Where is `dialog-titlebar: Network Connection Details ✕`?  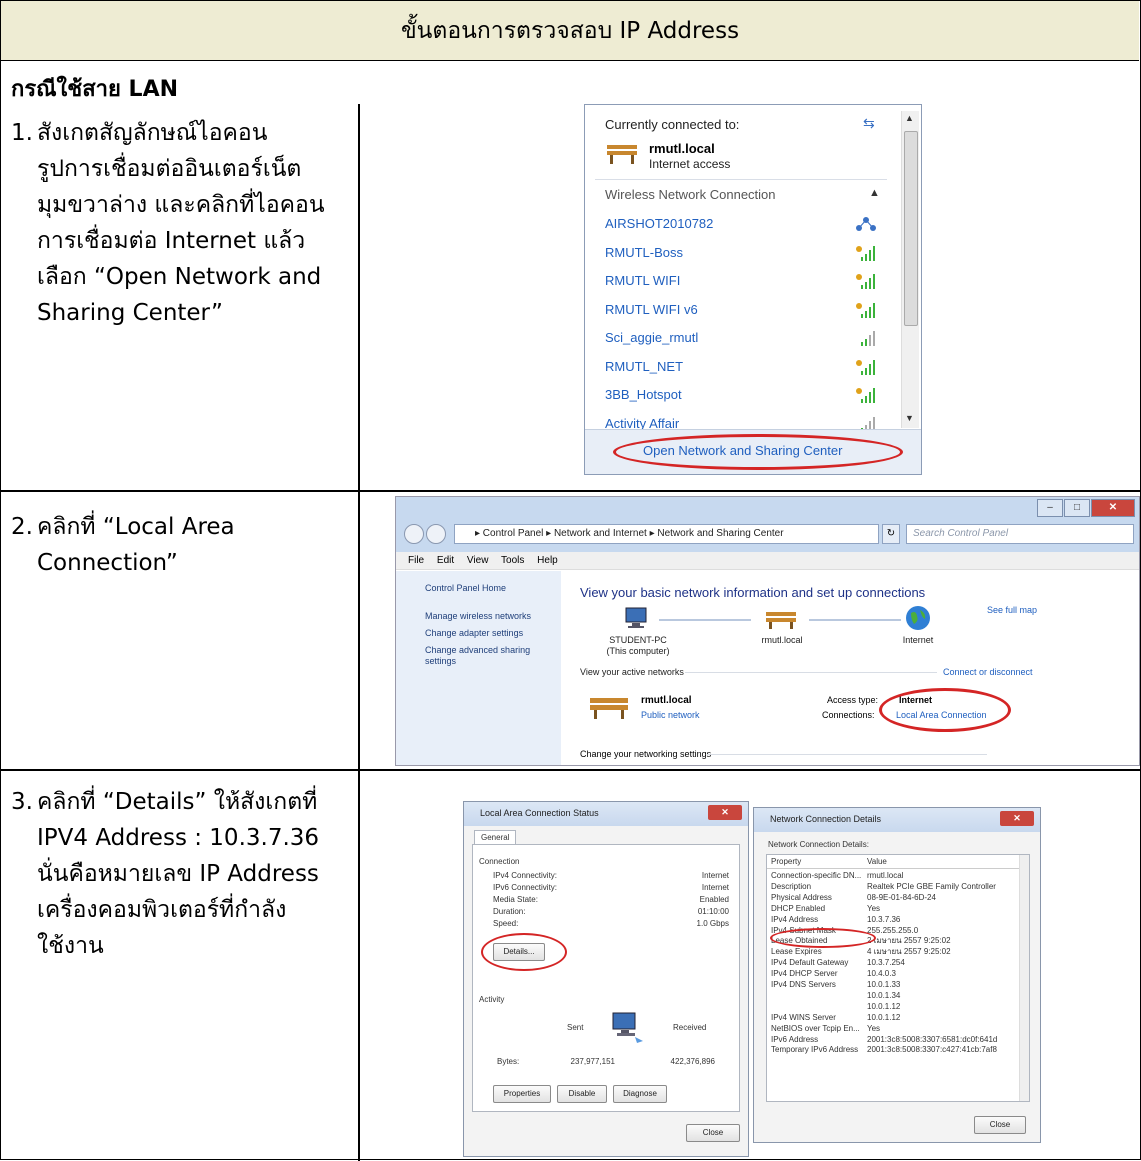 dialog-titlebar: Network Connection Details ✕ is located at coordinates (897, 820).